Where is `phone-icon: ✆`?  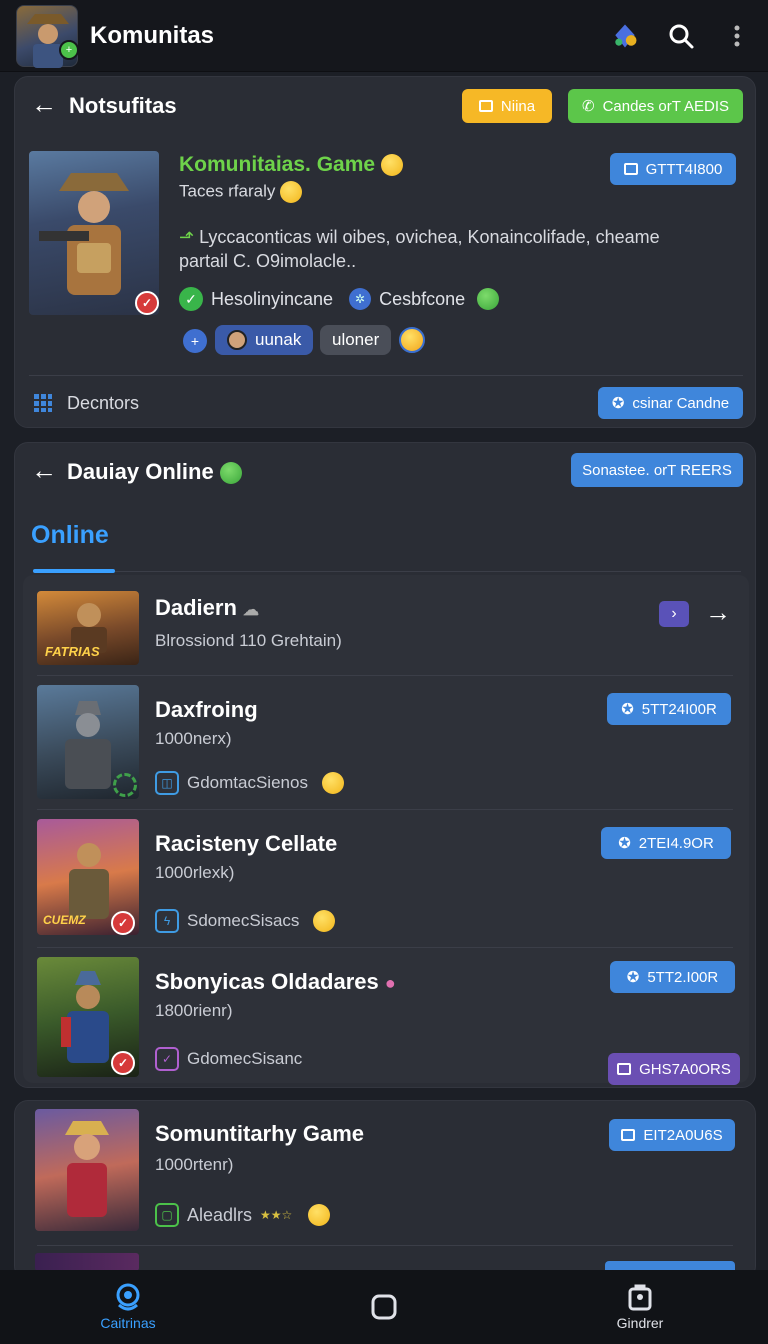
phone-icon: ✆ is located at coordinates (588, 106).